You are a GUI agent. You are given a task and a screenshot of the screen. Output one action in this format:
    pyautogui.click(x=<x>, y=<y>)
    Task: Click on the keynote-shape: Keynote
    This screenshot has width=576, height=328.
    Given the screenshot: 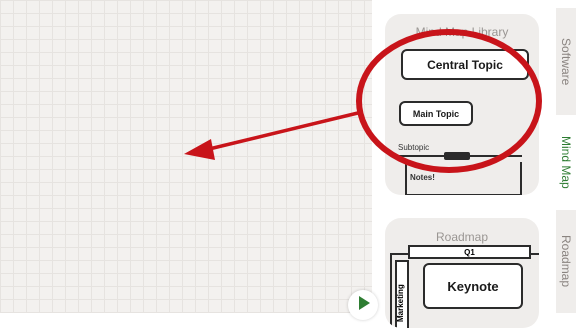 What is the action you would take?
    pyautogui.click(x=473, y=286)
    